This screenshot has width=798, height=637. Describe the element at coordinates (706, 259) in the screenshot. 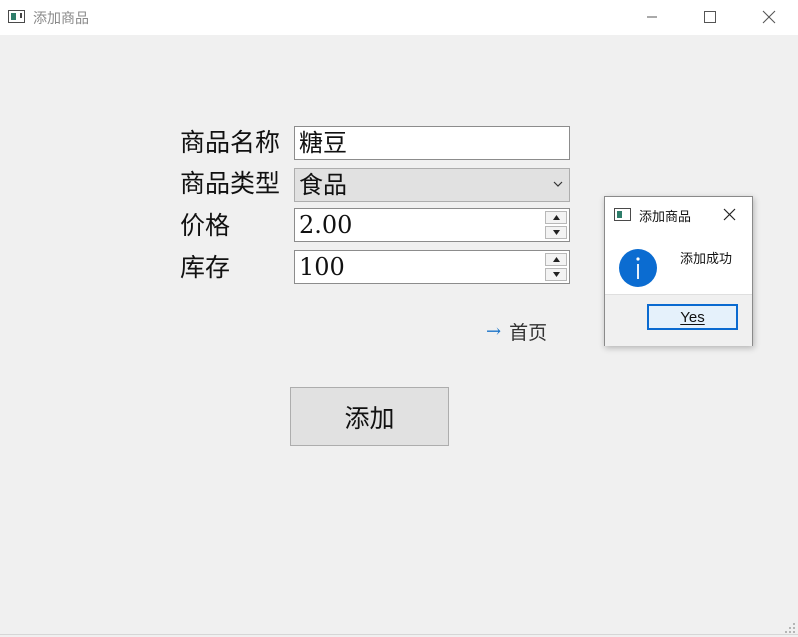

I see `dialog-message: 添加成功` at that location.